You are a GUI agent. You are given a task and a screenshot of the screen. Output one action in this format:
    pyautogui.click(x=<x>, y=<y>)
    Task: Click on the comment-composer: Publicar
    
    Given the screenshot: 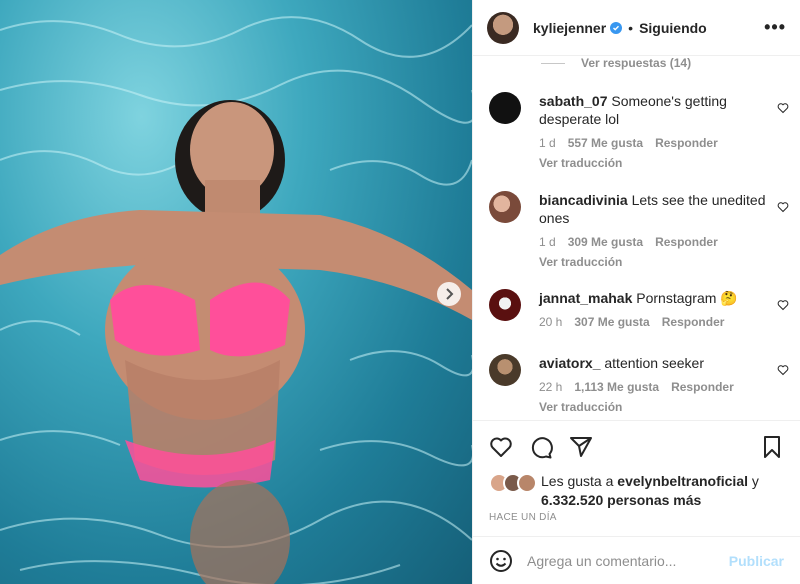 What is the action you would take?
    pyautogui.click(x=636, y=560)
    